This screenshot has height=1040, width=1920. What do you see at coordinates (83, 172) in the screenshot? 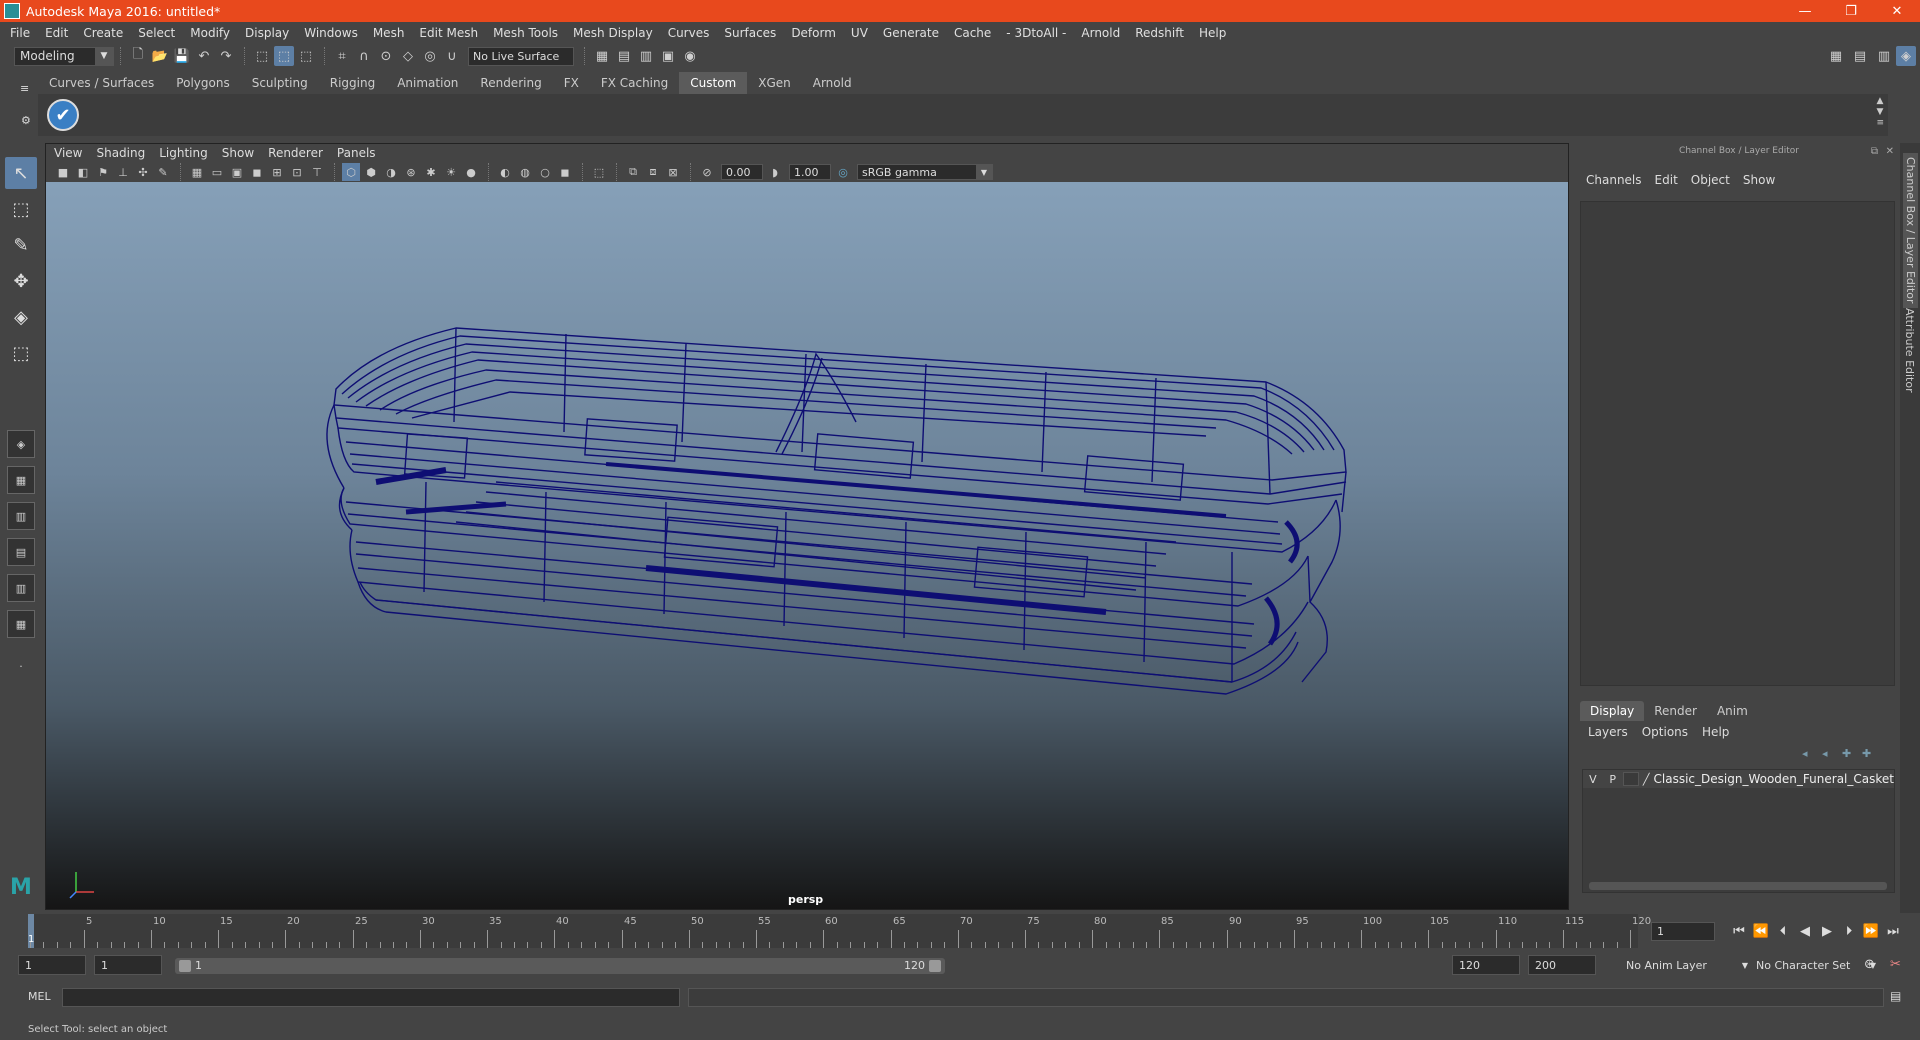
I see `camera-attributes-icon: ◧` at bounding box center [83, 172].